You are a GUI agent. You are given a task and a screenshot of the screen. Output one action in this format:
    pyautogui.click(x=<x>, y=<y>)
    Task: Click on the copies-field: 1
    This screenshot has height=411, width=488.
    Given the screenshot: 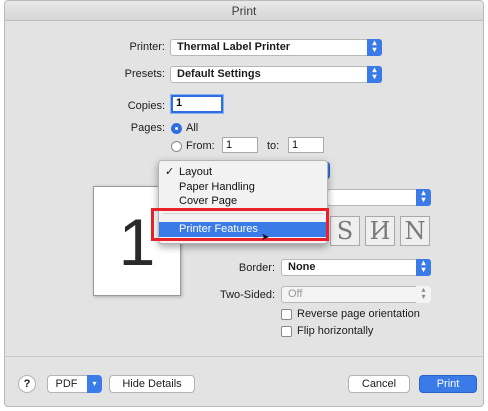 What is the action you would take?
    pyautogui.click(x=197, y=104)
    